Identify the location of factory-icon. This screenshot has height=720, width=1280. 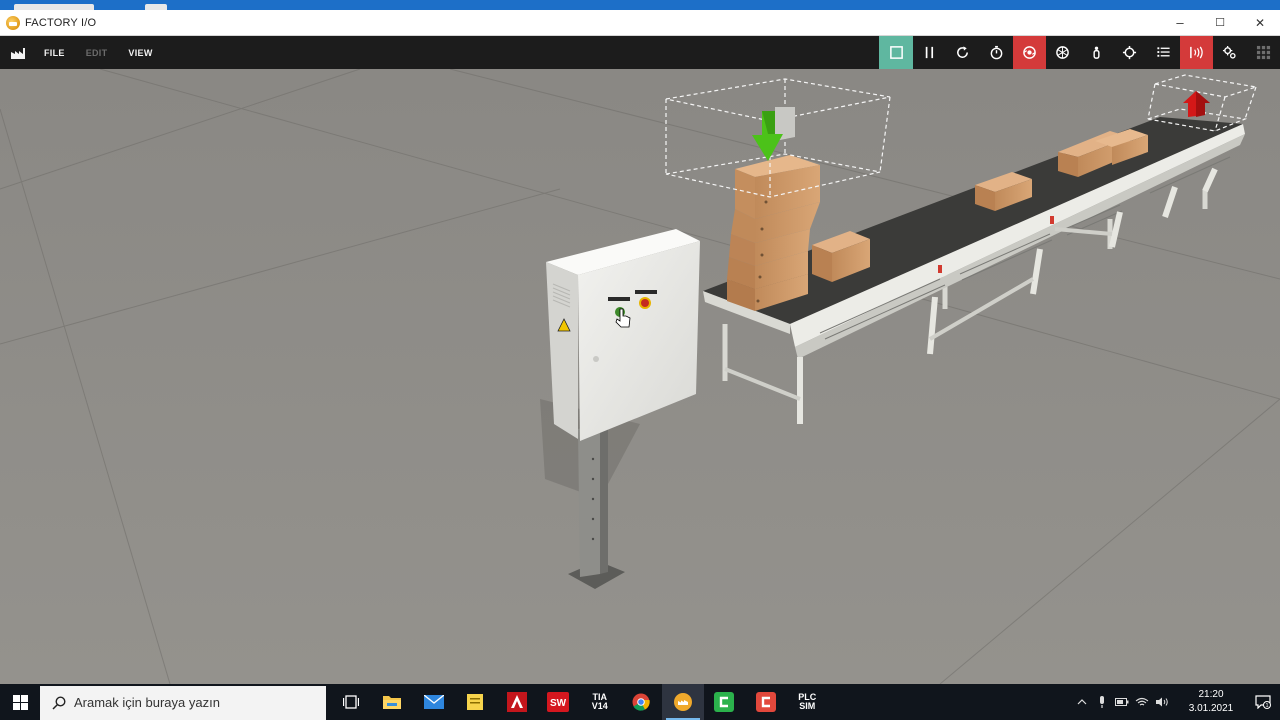
(18, 53).